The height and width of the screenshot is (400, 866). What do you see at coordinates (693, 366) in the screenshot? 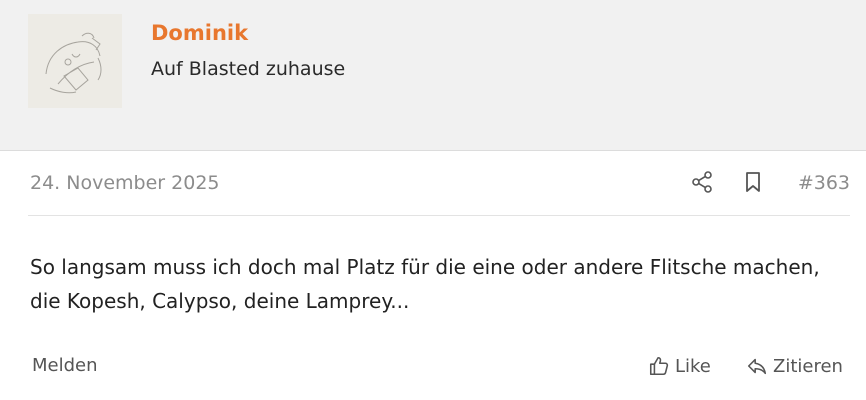
I see `like-label: Like` at bounding box center [693, 366].